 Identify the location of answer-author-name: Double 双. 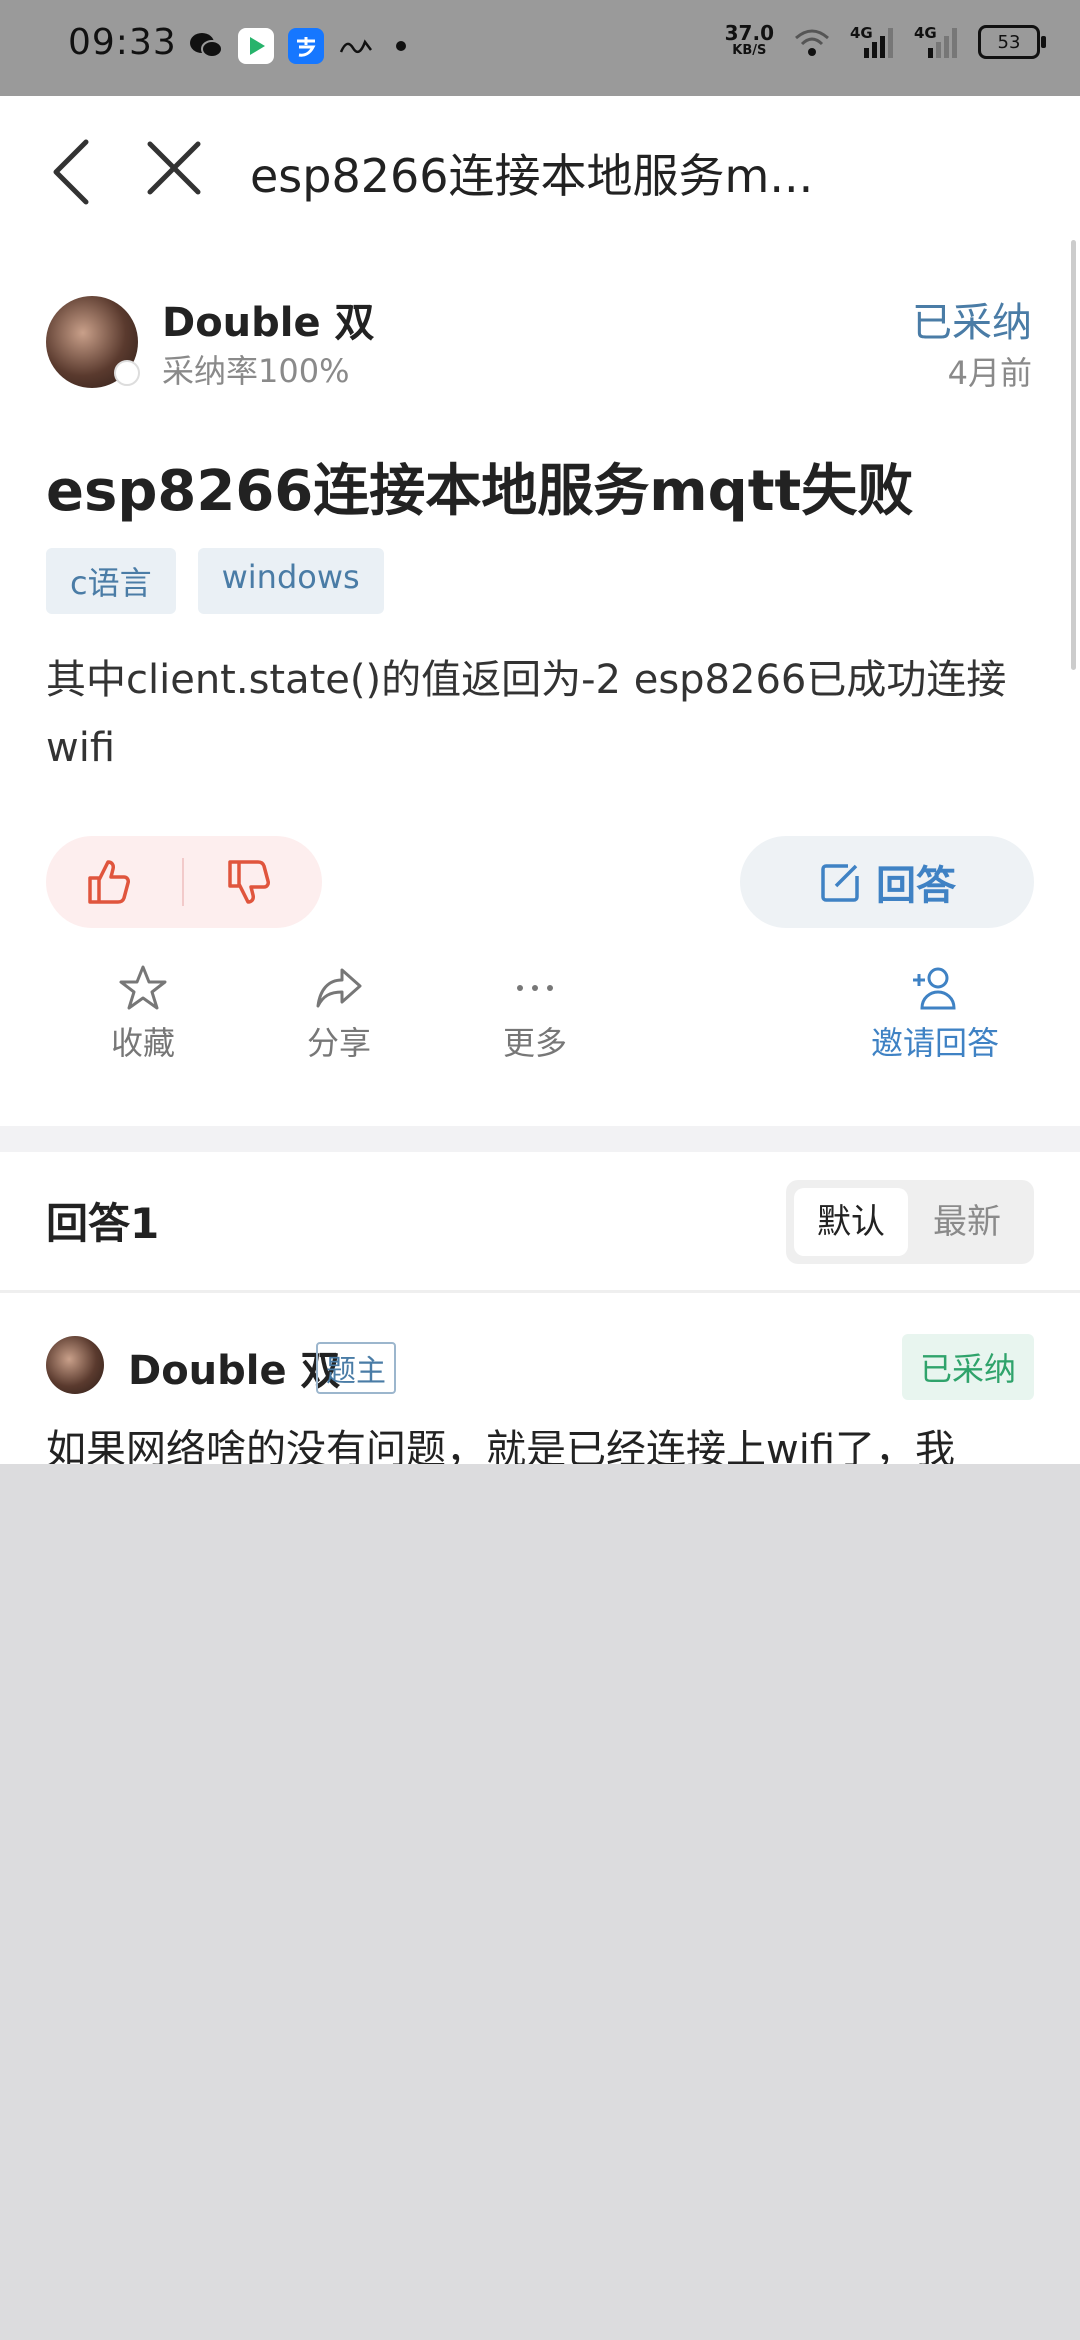
(234, 1367).